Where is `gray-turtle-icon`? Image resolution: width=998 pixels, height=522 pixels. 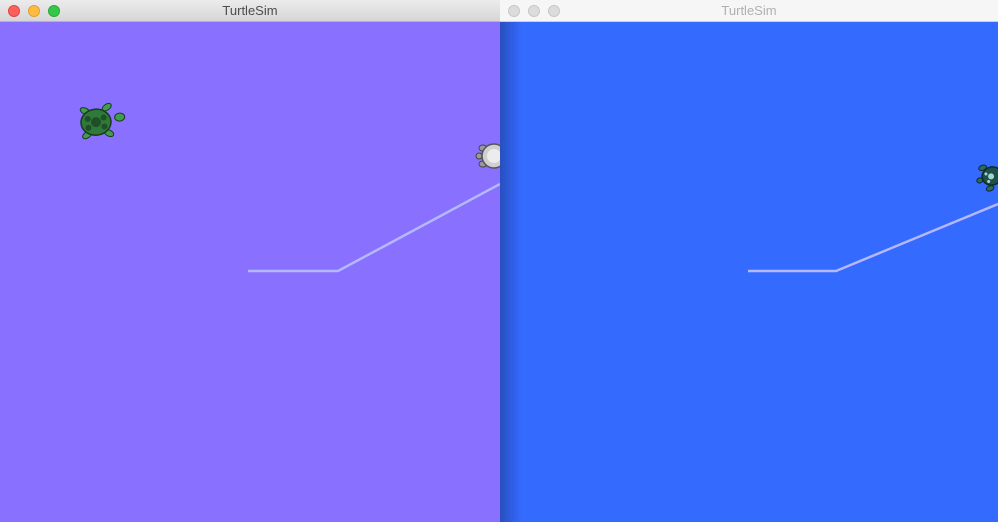
gray-turtle-icon is located at coordinates (487, 156).